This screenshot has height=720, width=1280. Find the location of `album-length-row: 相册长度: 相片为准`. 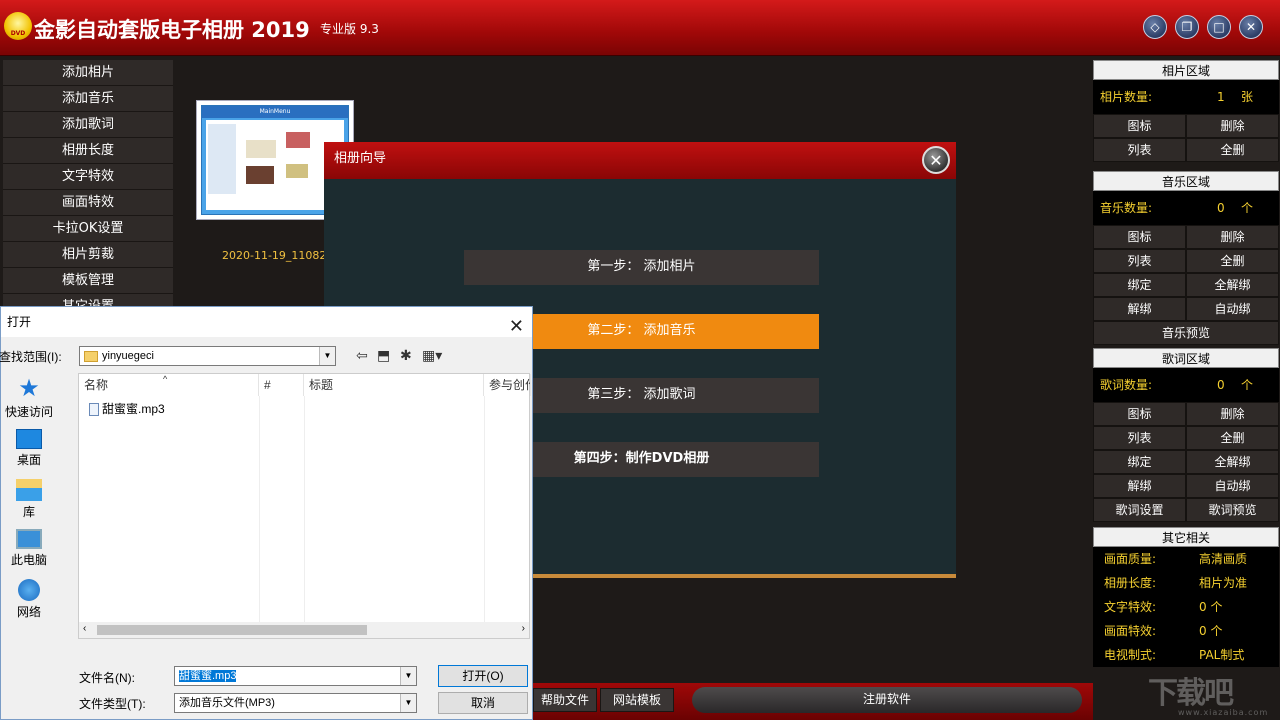

album-length-row: 相册长度: 相片为准 is located at coordinates (1186, 583).